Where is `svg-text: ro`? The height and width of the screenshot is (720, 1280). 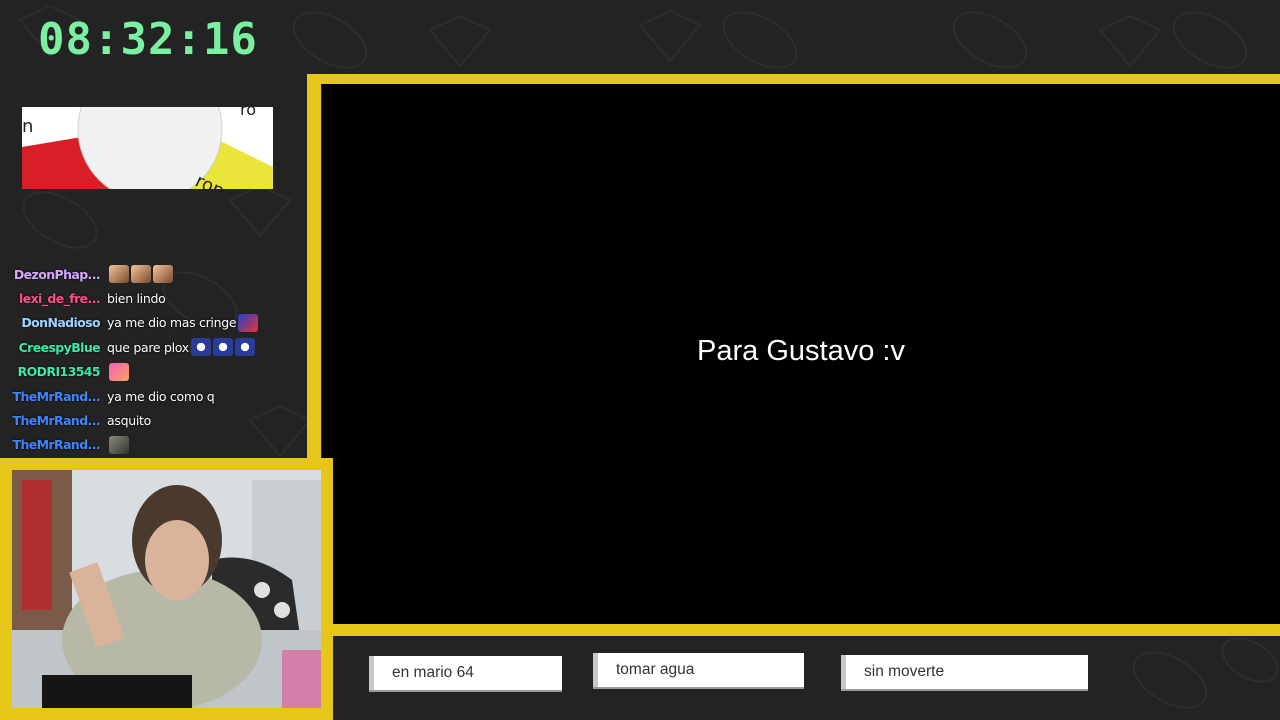 svg-text: ro is located at coordinates (248, 113).